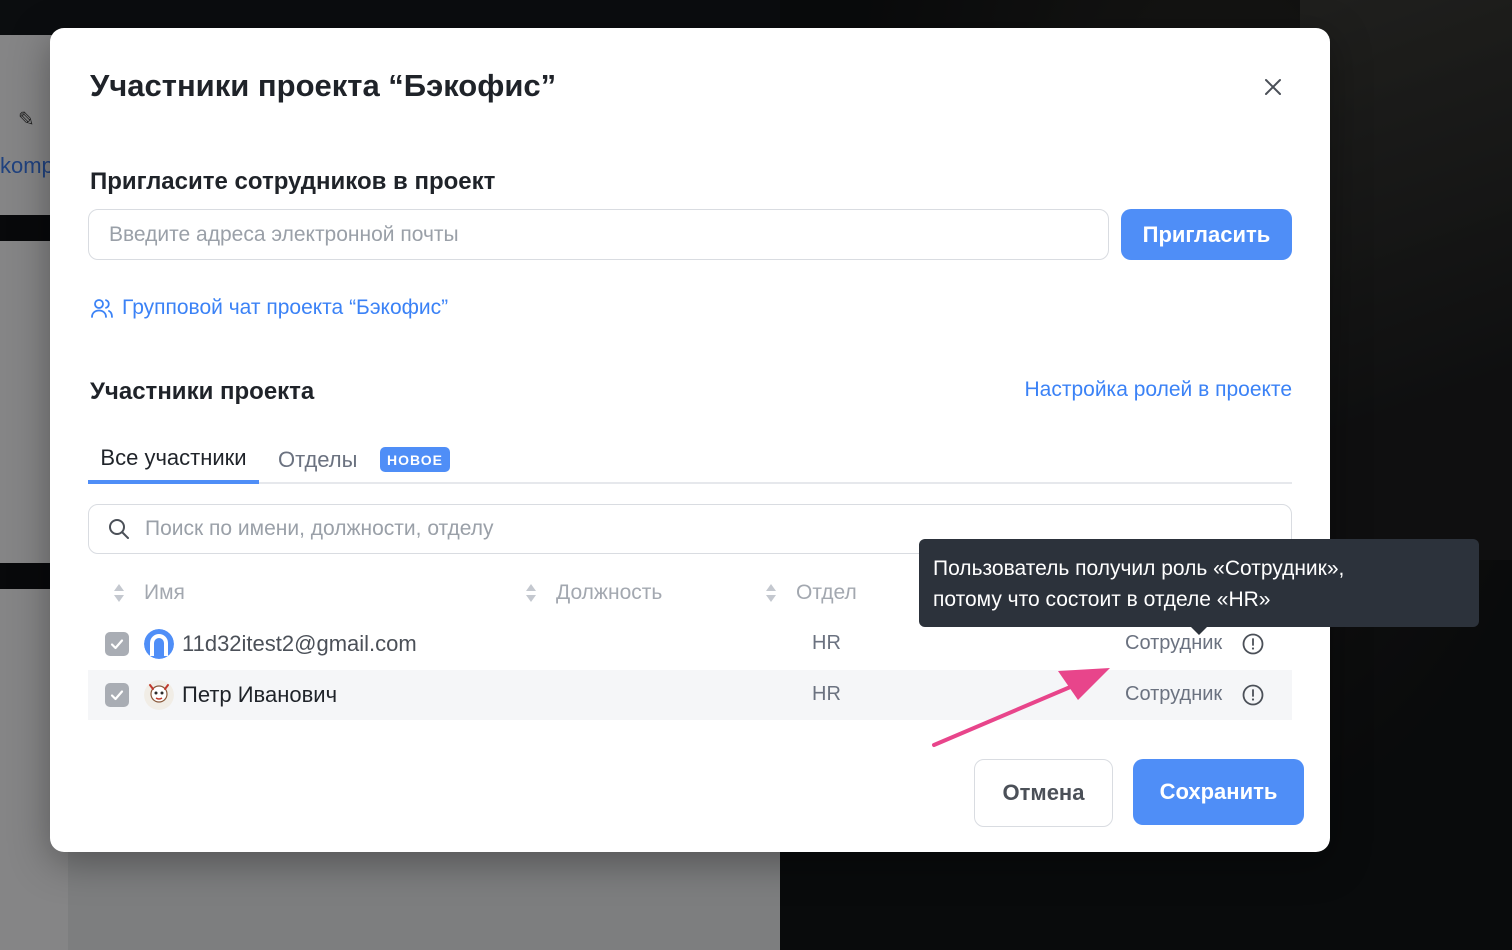 This screenshot has width=1512, height=950. Describe the element at coordinates (1218, 792) in the screenshot. I see `save-button: Сохранить` at that location.